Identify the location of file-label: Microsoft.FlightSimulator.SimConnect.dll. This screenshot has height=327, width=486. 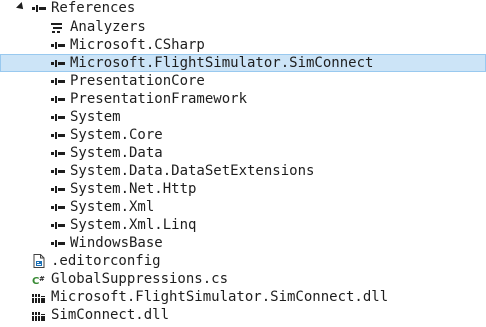
(220, 297).